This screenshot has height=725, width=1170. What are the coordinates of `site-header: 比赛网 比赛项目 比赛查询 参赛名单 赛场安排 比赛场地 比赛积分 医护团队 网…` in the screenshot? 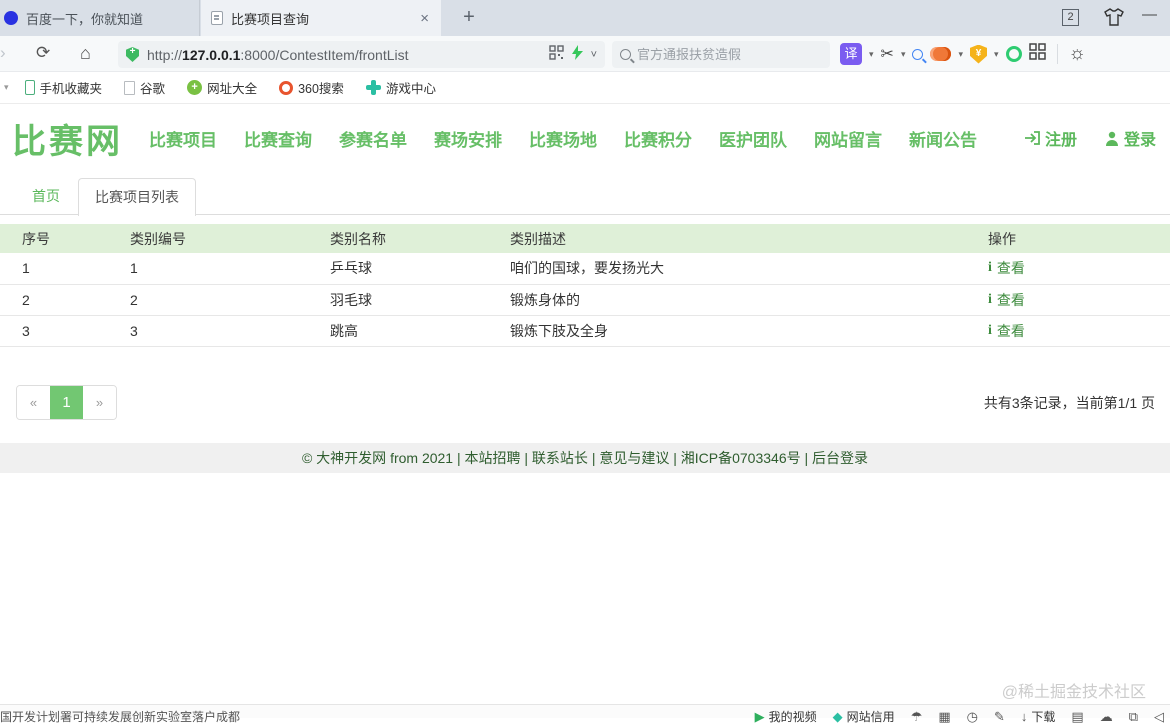 It's located at (585, 138).